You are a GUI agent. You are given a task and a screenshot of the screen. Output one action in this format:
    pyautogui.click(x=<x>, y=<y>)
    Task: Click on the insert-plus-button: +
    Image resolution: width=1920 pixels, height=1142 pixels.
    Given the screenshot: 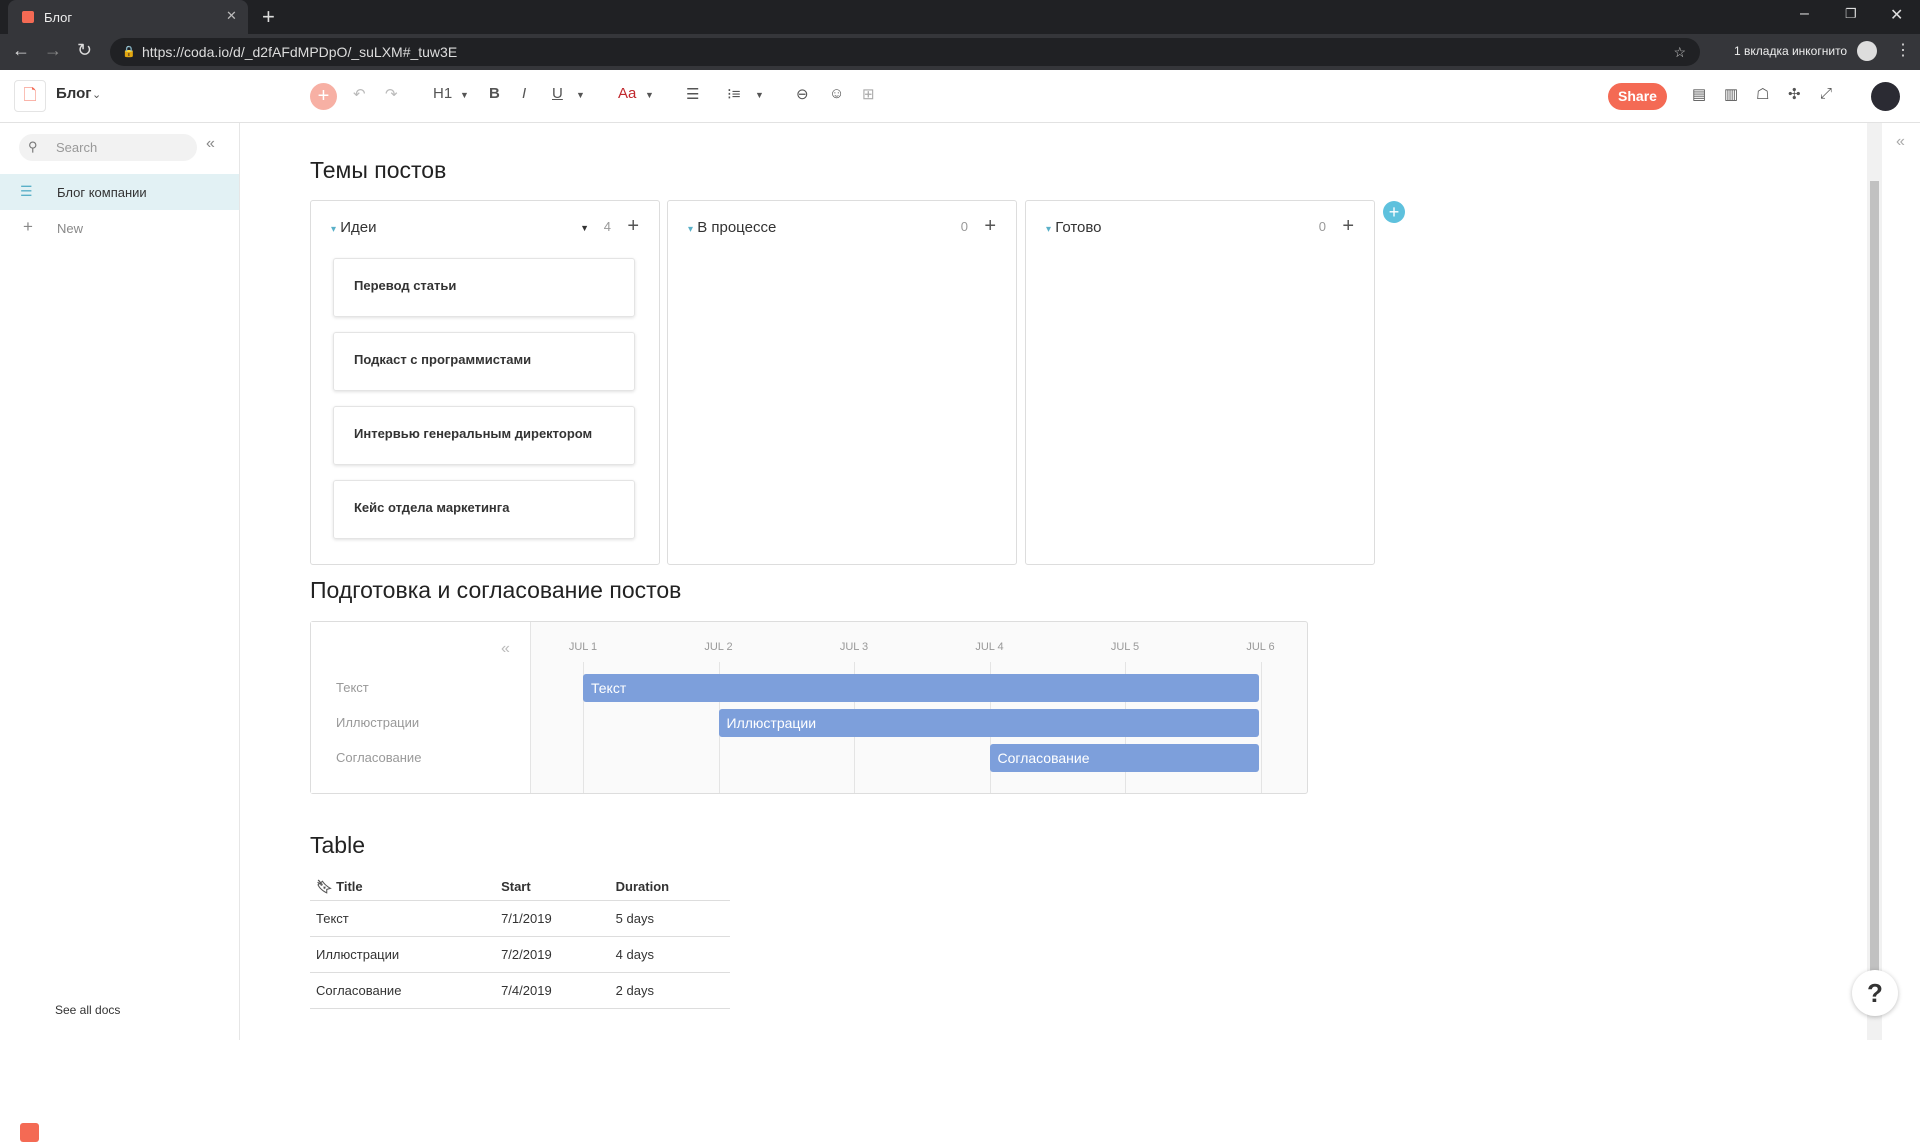 What is the action you would take?
    pyautogui.click(x=323, y=96)
    